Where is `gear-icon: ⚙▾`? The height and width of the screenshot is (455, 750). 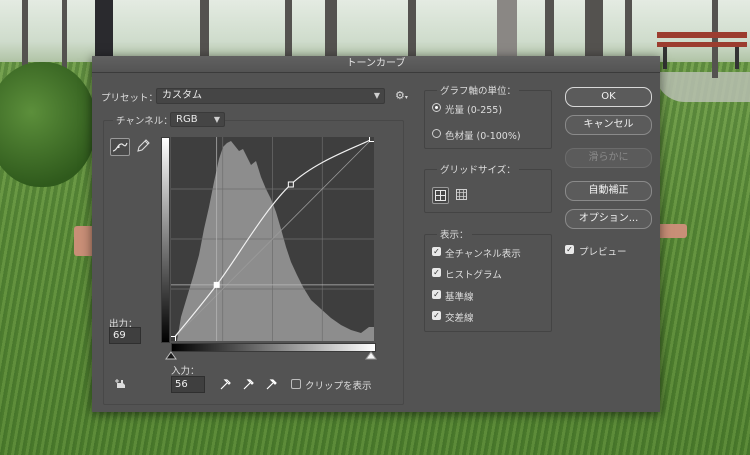 gear-icon: ⚙▾ is located at coordinates (403, 96).